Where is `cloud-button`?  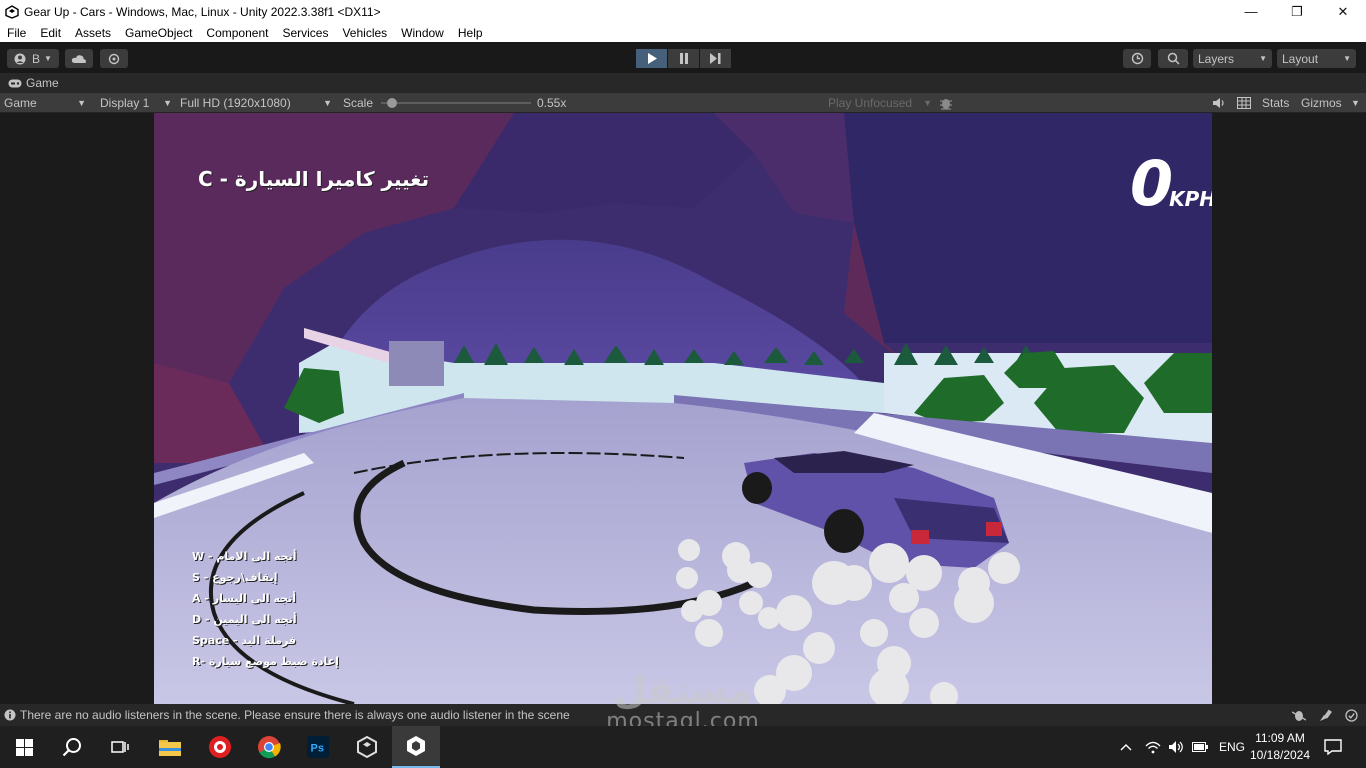 cloud-button is located at coordinates (79, 58).